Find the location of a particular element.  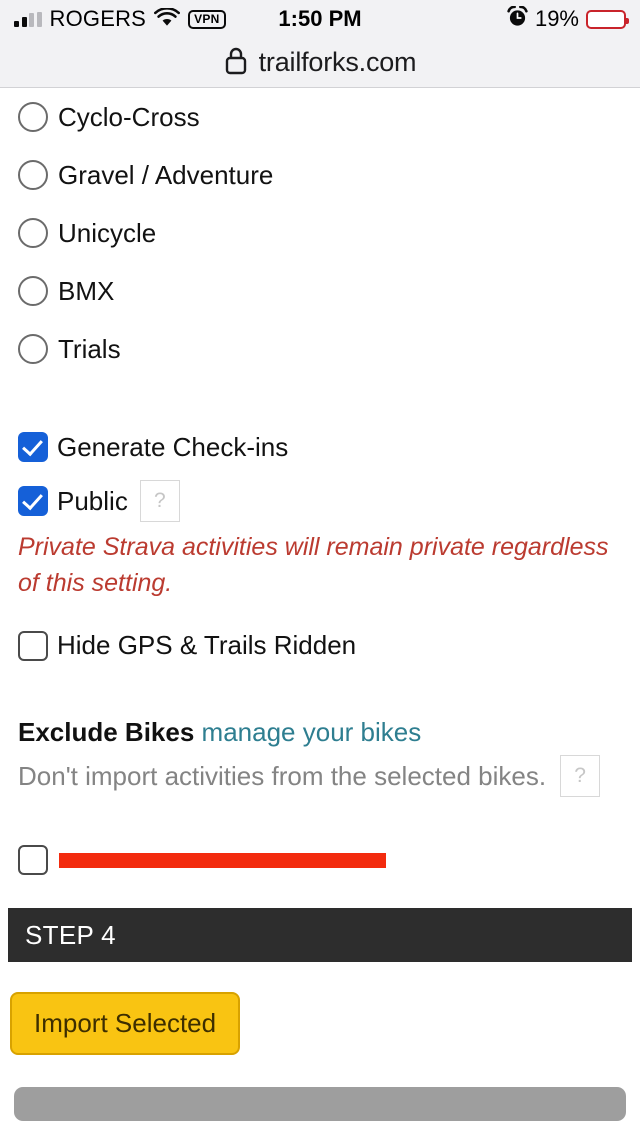

radio-option-cyclo-cross: Cyclo-Cross is located at coordinates (320, 117).